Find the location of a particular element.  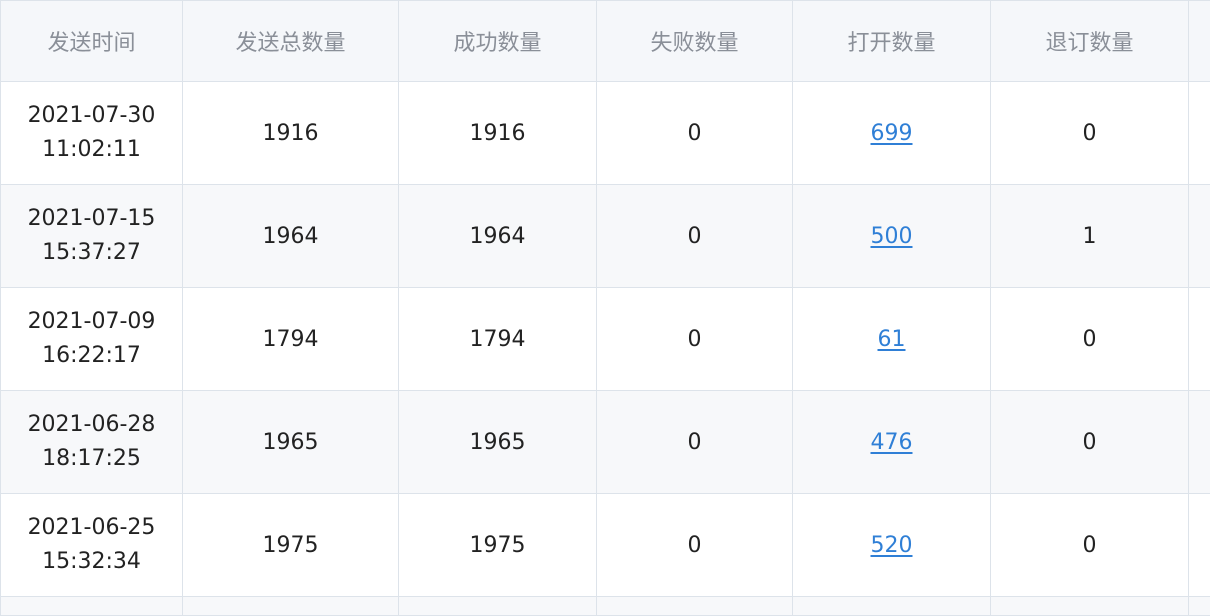

opened-count-link: 61 is located at coordinates (892, 339).